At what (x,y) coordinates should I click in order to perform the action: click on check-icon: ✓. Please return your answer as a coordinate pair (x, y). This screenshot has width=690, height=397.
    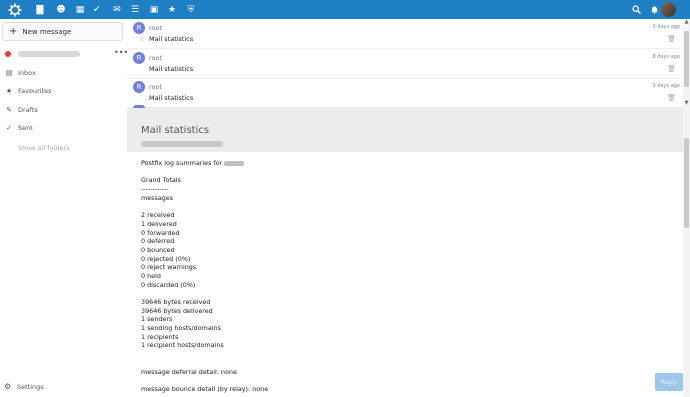
    Looking at the image, I should click on (9, 128).